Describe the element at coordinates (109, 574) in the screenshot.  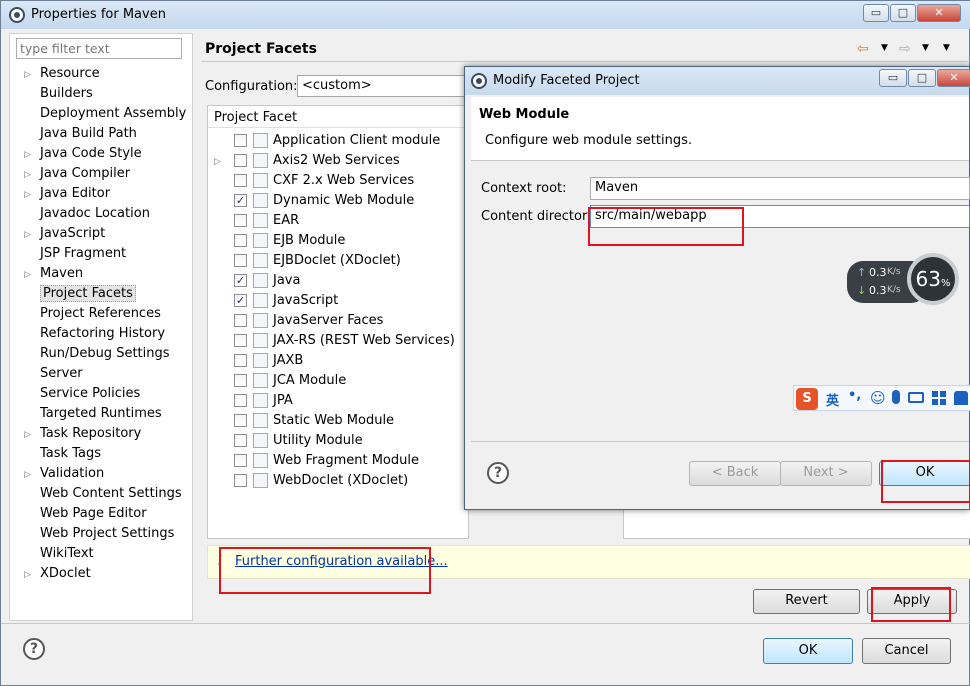
I see `nav-item: ▷ XDoclet` at that location.